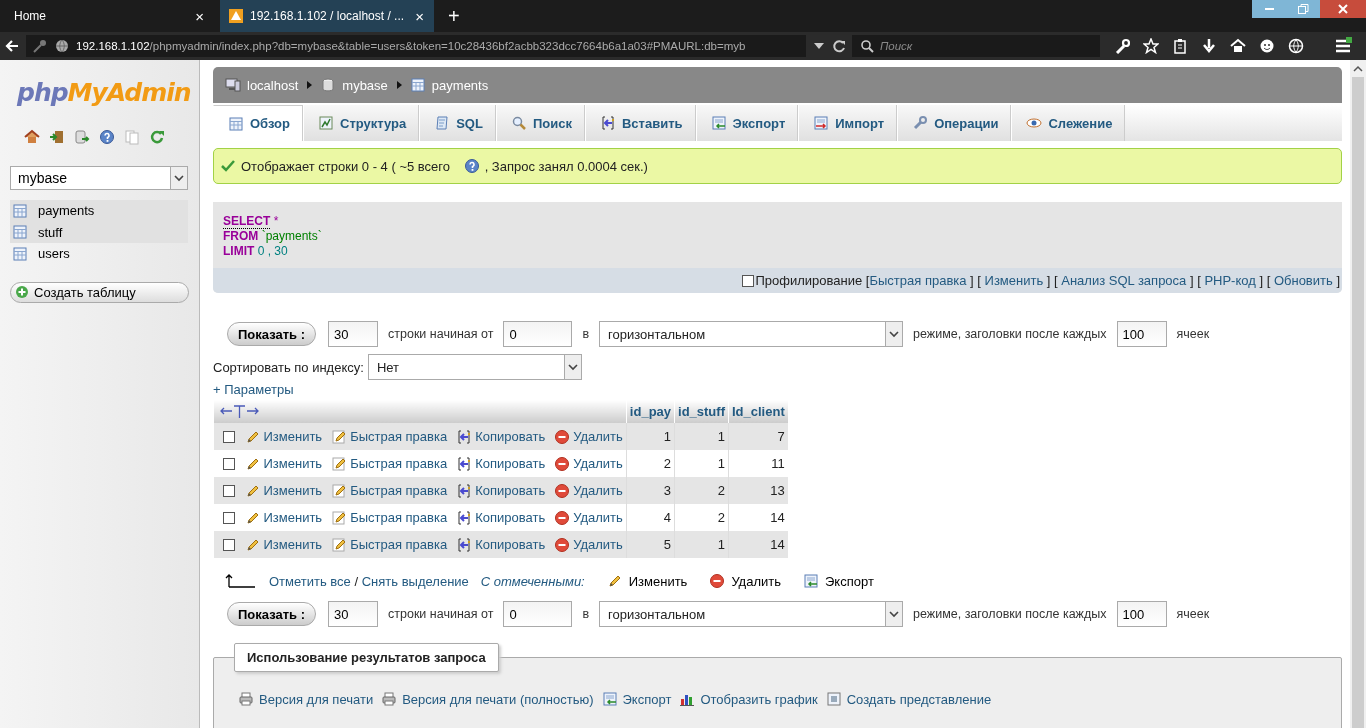  Describe the element at coordinates (975, 280) in the screenshot. I see `bracket: ] [` at that location.